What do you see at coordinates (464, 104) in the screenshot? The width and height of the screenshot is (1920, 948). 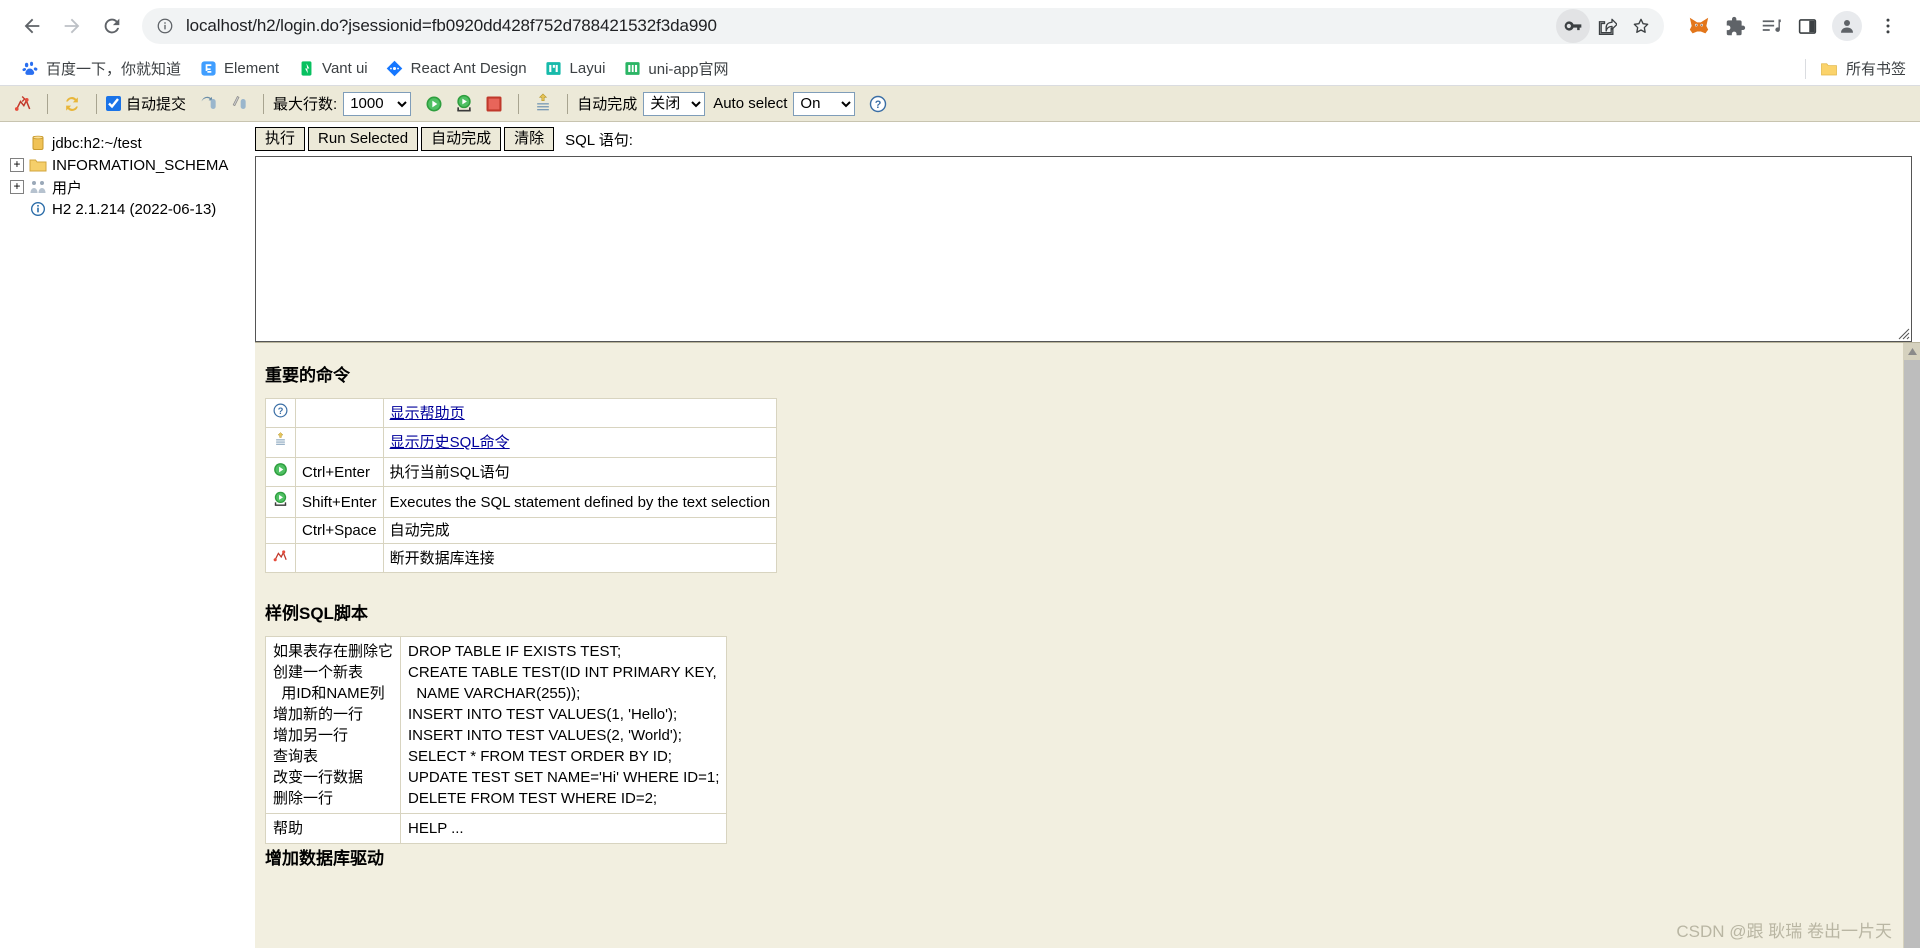 I see `run-selected-icon` at bounding box center [464, 104].